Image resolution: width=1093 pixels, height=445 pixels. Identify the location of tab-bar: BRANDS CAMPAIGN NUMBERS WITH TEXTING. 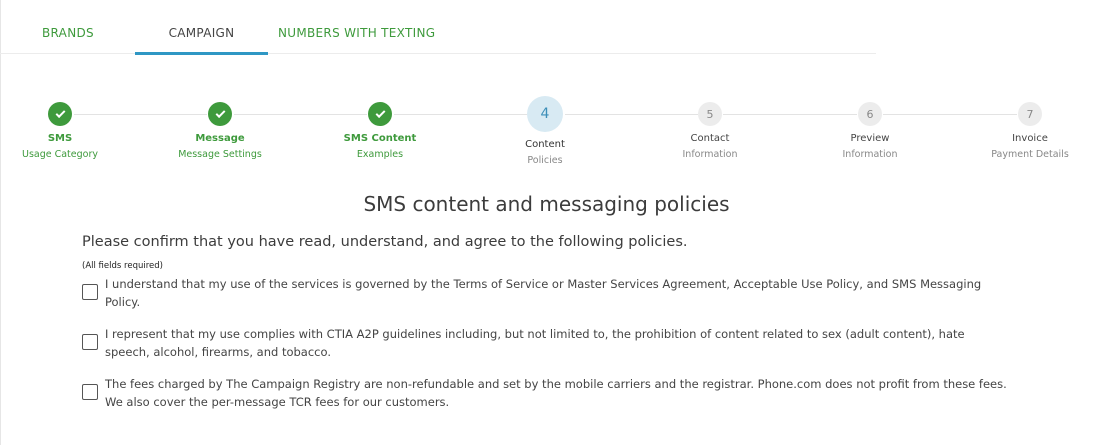
(438, 27).